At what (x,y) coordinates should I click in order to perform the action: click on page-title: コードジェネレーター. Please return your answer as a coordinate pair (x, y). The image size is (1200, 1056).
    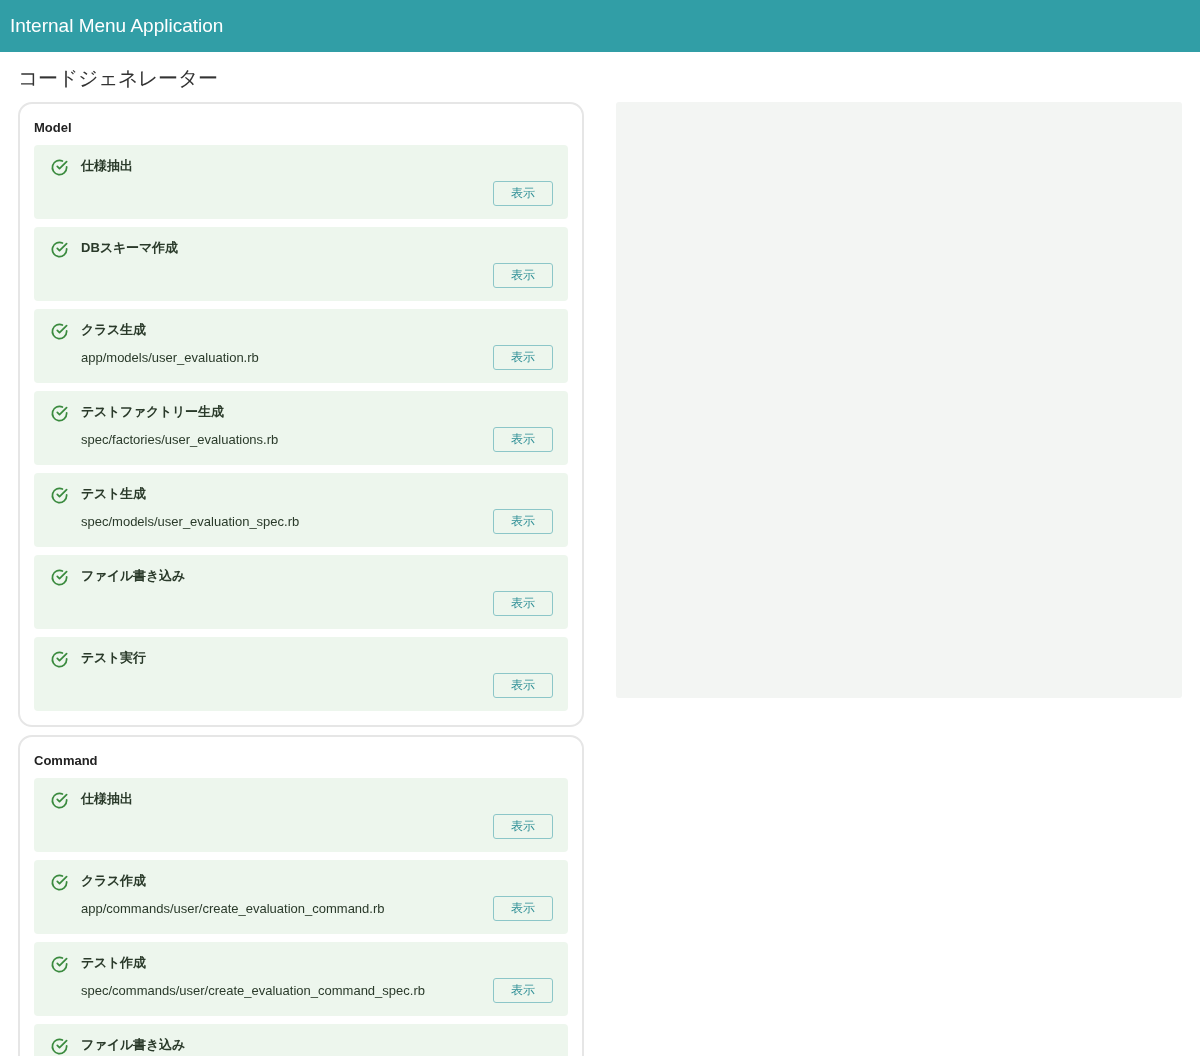
    Looking at the image, I should click on (118, 78).